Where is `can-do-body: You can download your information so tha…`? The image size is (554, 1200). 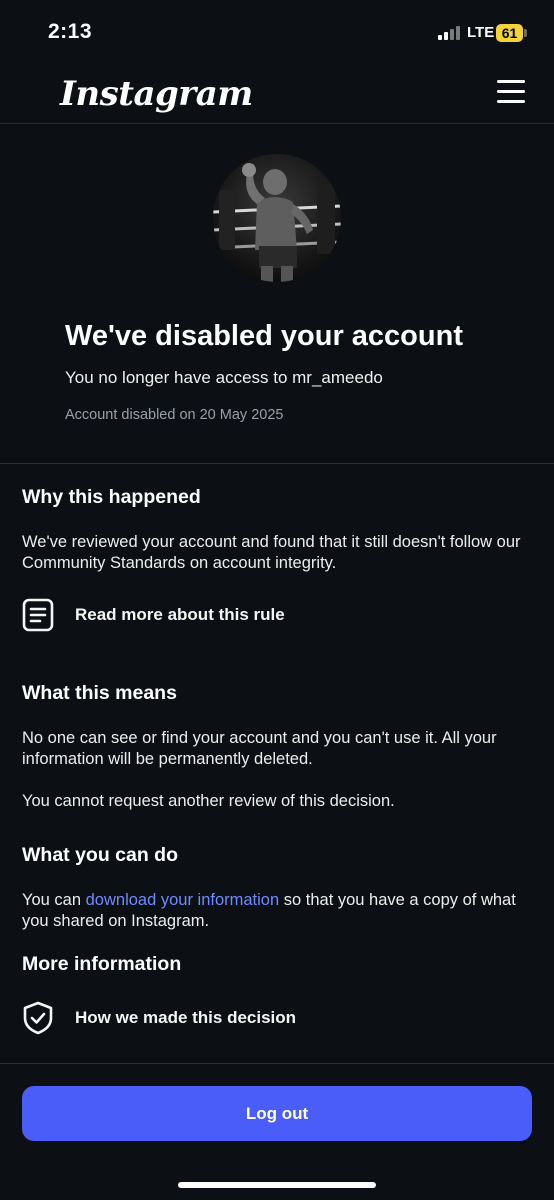 can-do-body: You can download your information so tha… is located at coordinates (278, 911).